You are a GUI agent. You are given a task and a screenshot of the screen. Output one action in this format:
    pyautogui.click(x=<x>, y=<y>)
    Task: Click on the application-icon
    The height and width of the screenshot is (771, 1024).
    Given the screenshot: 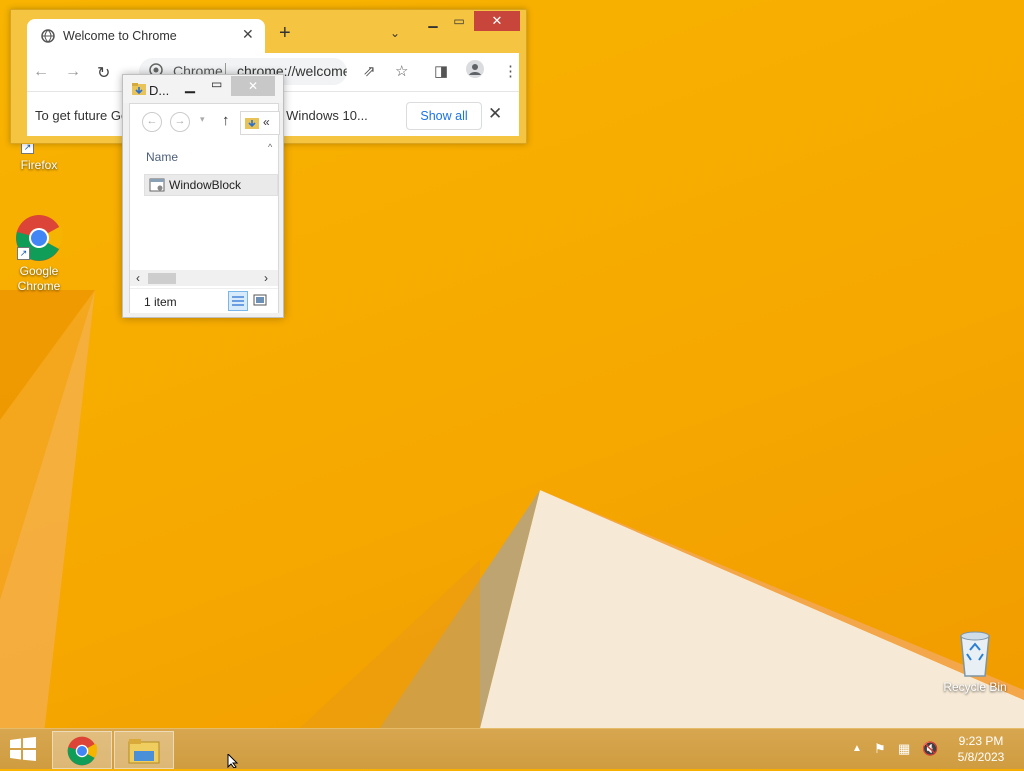 What is the action you would take?
    pyautogui.click(x=157, y=186)
    